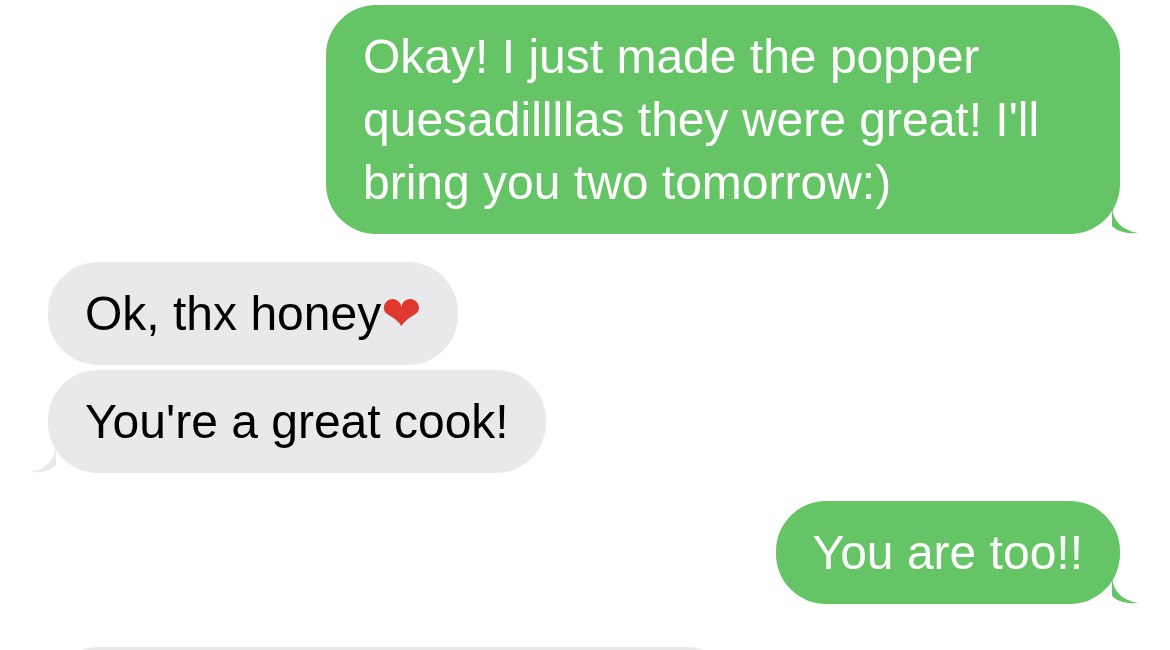  I want to click on message-text: You are too!!, so click(947, 553).